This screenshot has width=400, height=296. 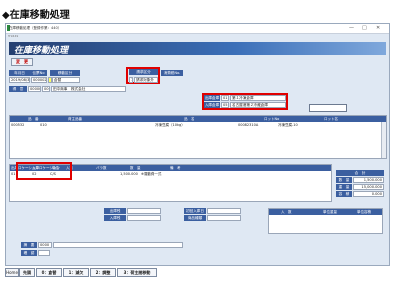 What do you see at coordinates (36, 15) in the screenshot?
I see `page-heading: ◆在庫移動処理` at bounding box center [36, 15].